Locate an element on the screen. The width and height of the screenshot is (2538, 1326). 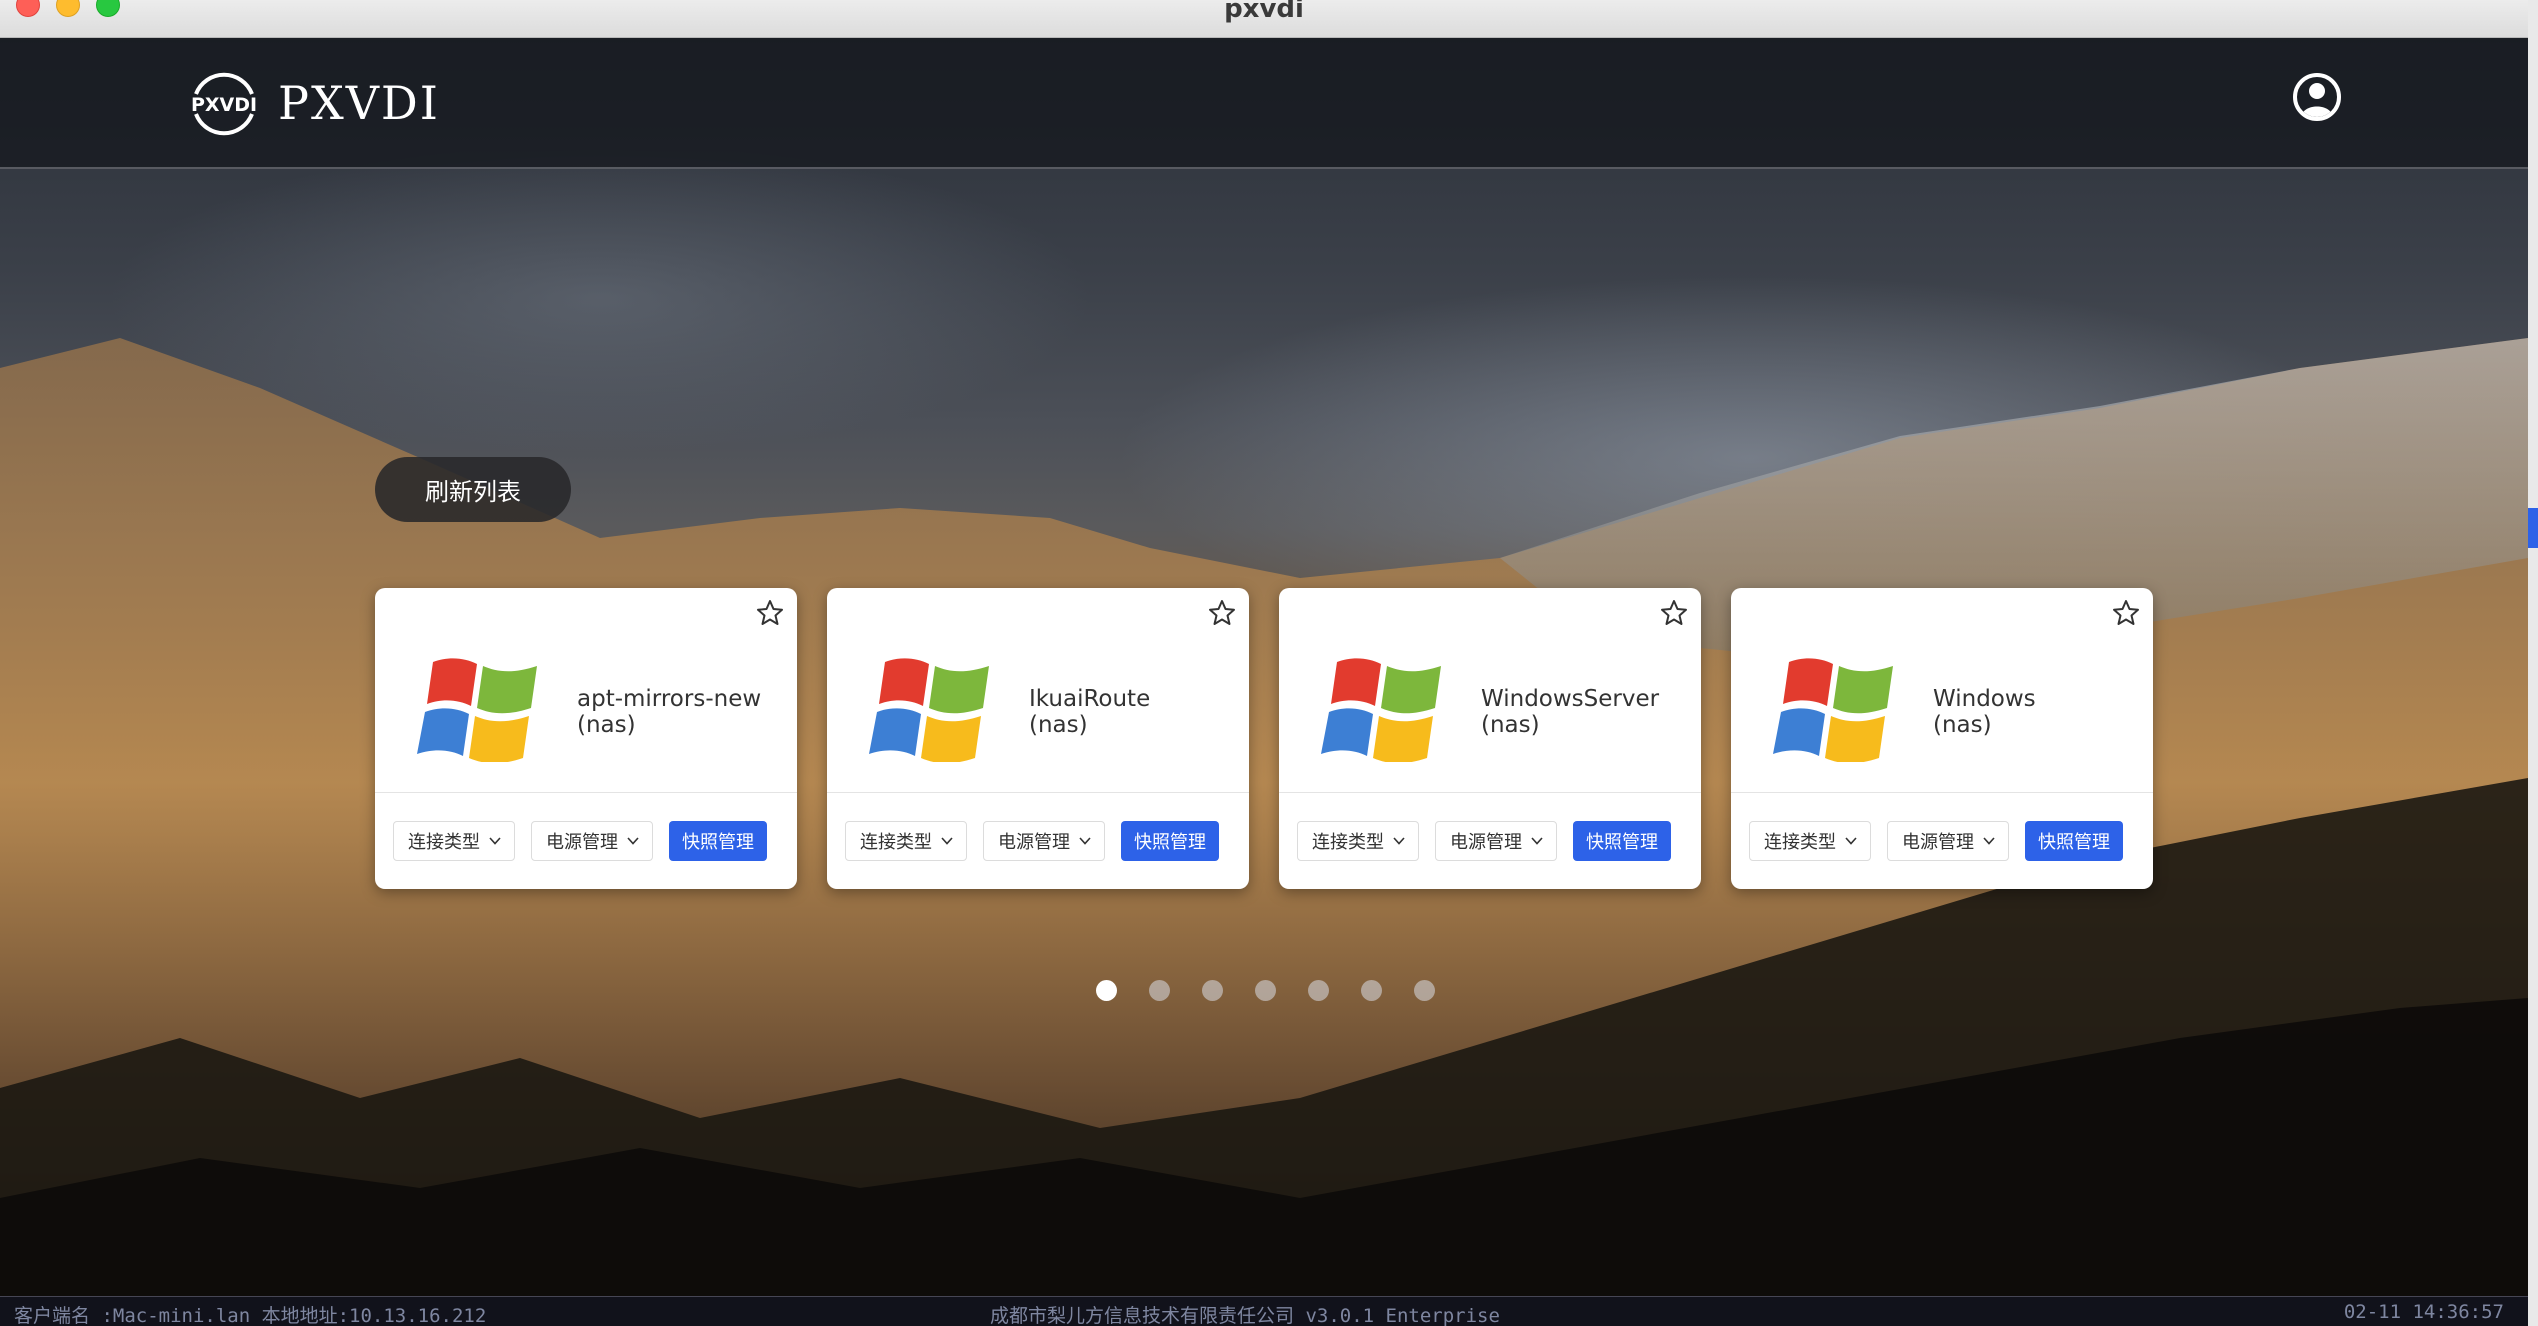
brand-badge-icon: PXVDI is located at coordinates (224, 103).